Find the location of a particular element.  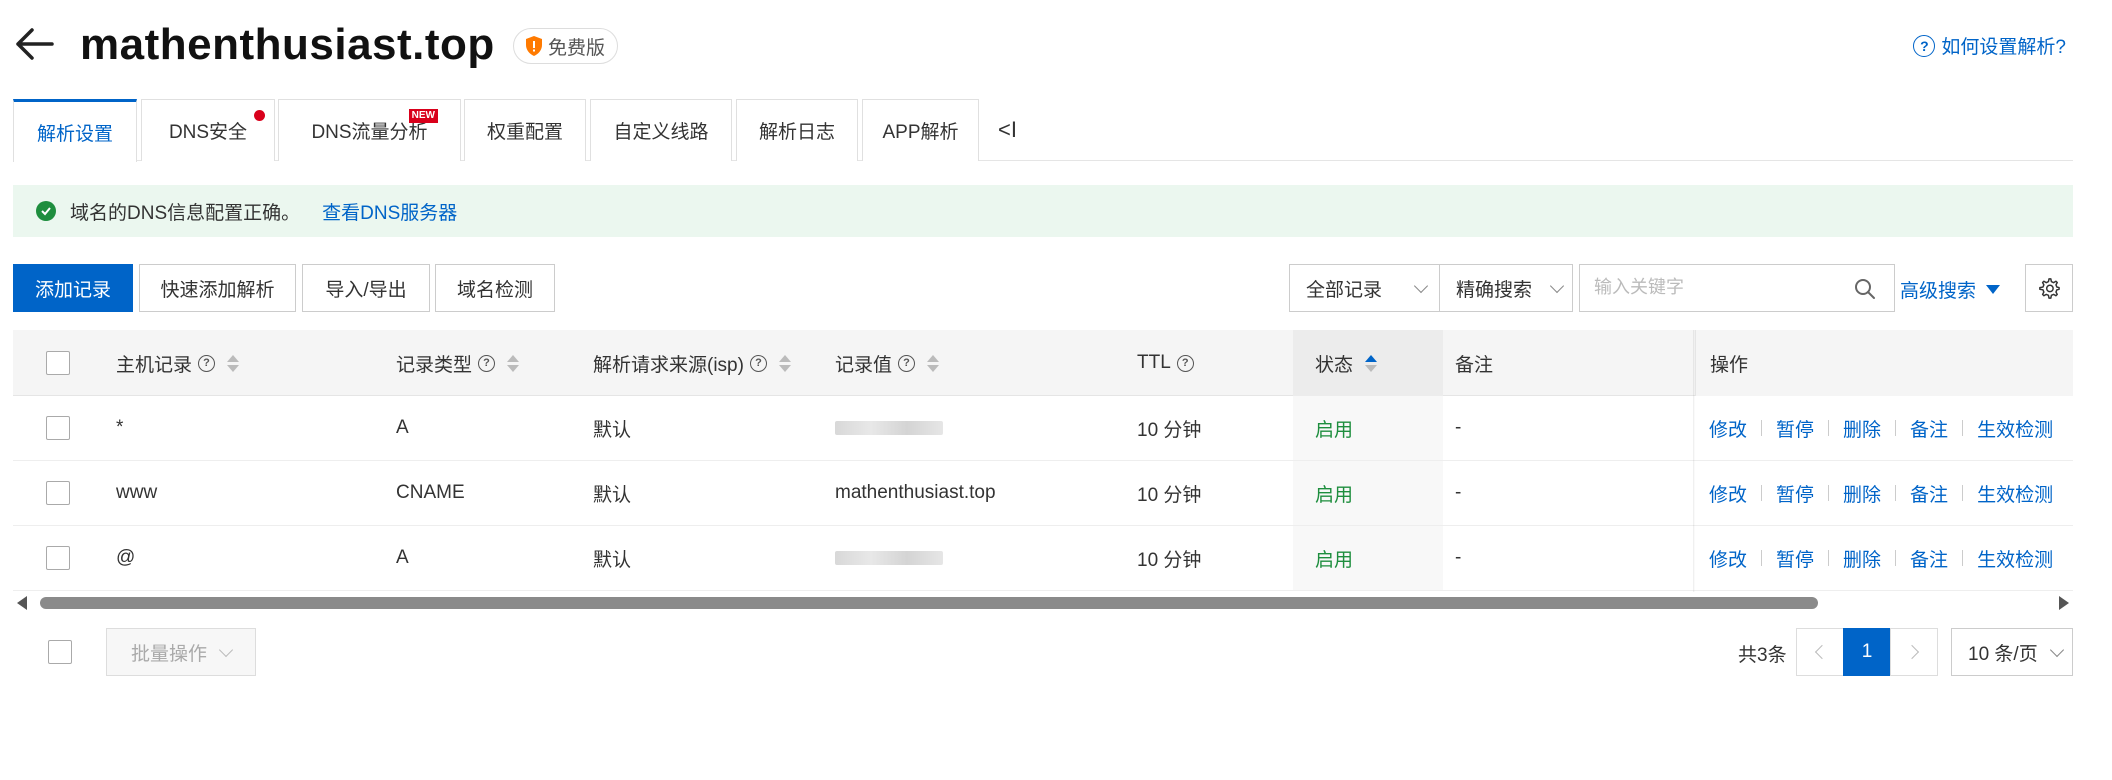

tab-label: APP解析 is located at coordinates (920, 132).